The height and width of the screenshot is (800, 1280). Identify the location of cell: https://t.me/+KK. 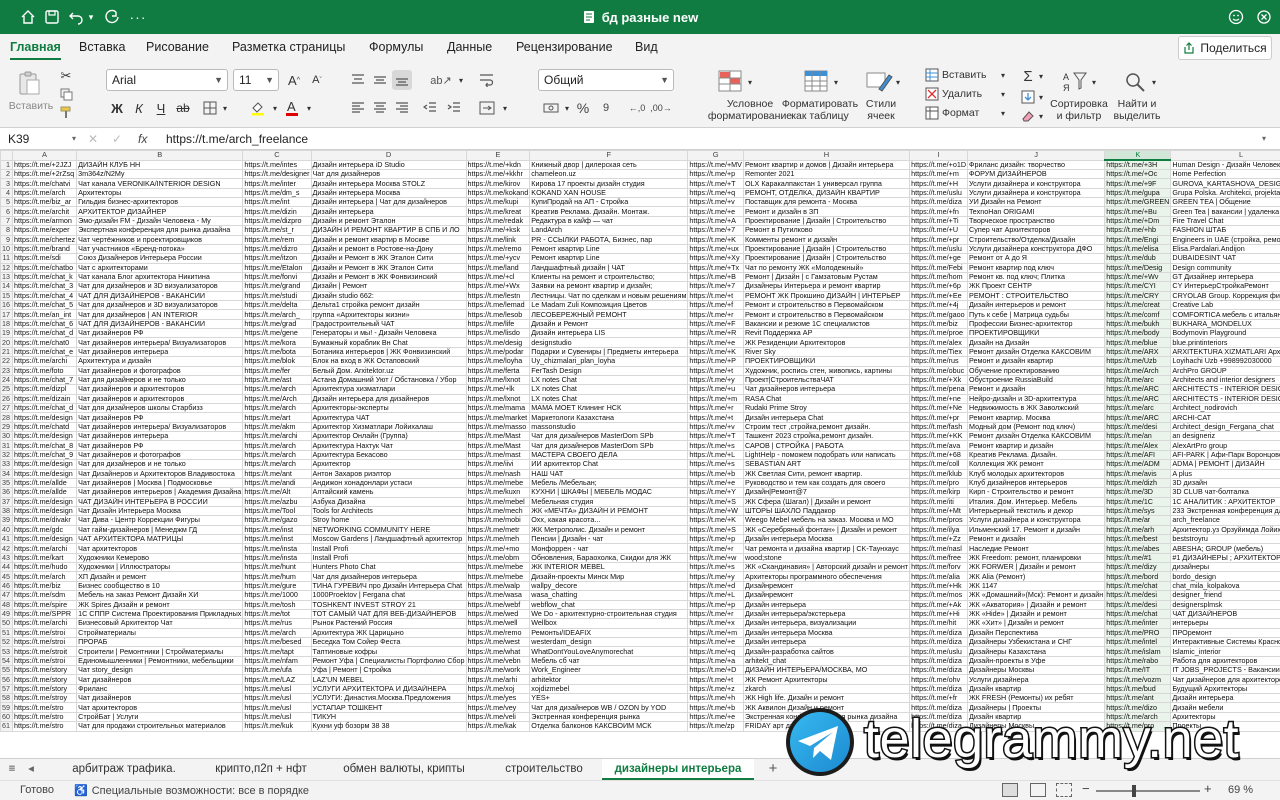
(939, 436).